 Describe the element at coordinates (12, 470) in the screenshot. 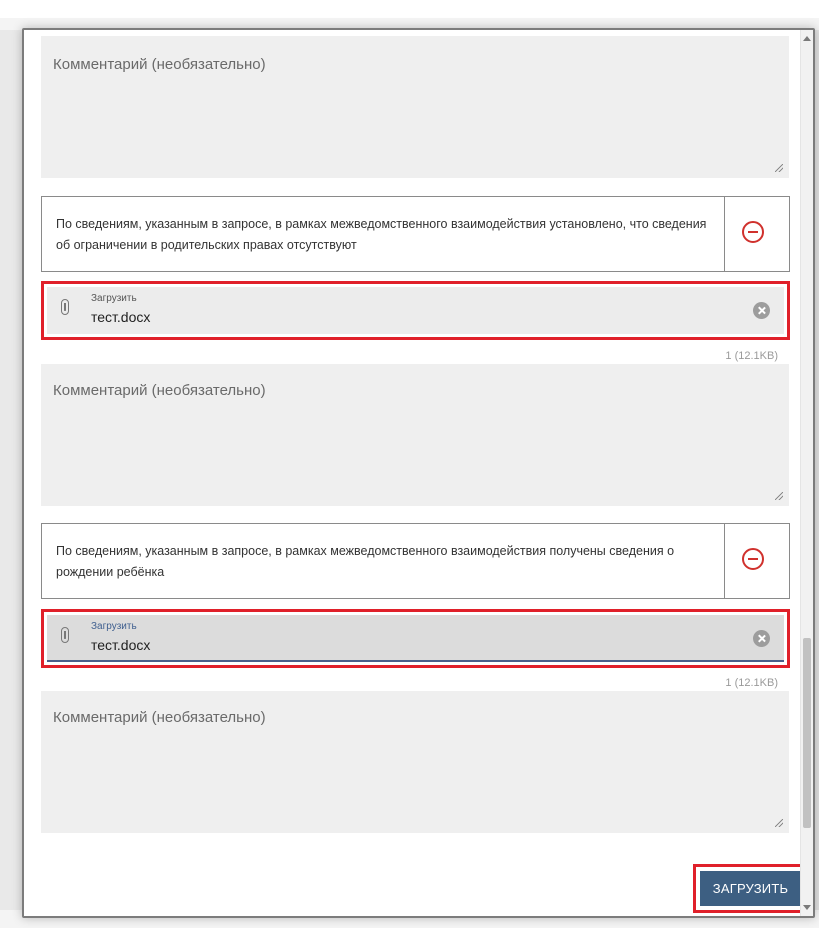

I see `background-left-edge` at that location.